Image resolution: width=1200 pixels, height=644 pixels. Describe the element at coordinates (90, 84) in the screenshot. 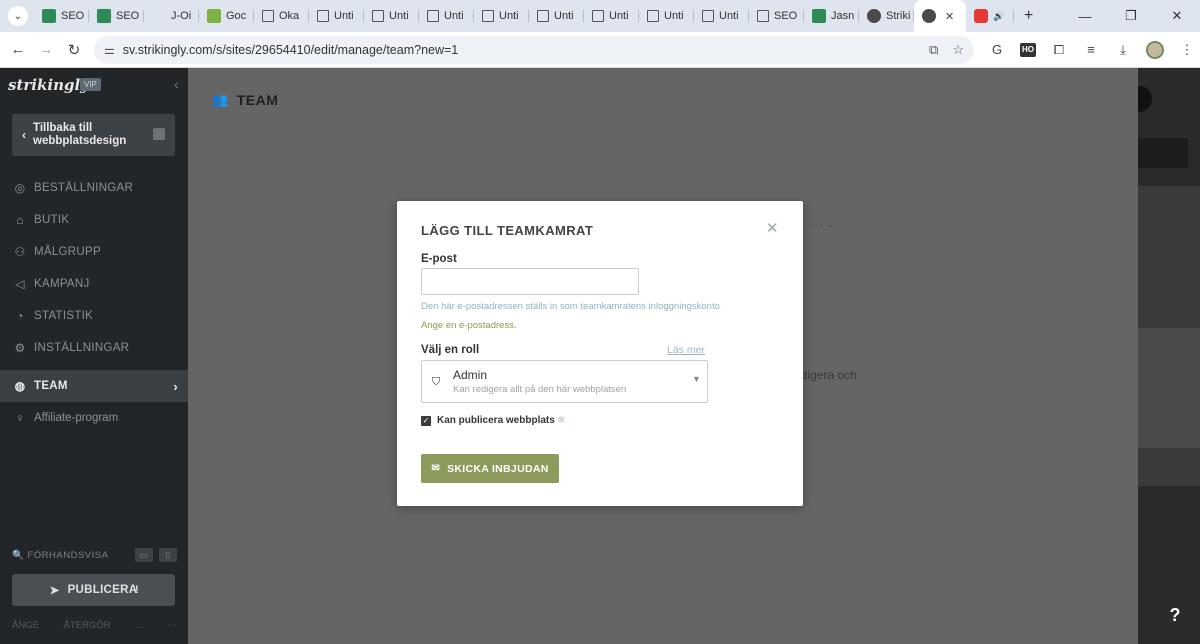

I see `vip-badge: VIP` at that location.